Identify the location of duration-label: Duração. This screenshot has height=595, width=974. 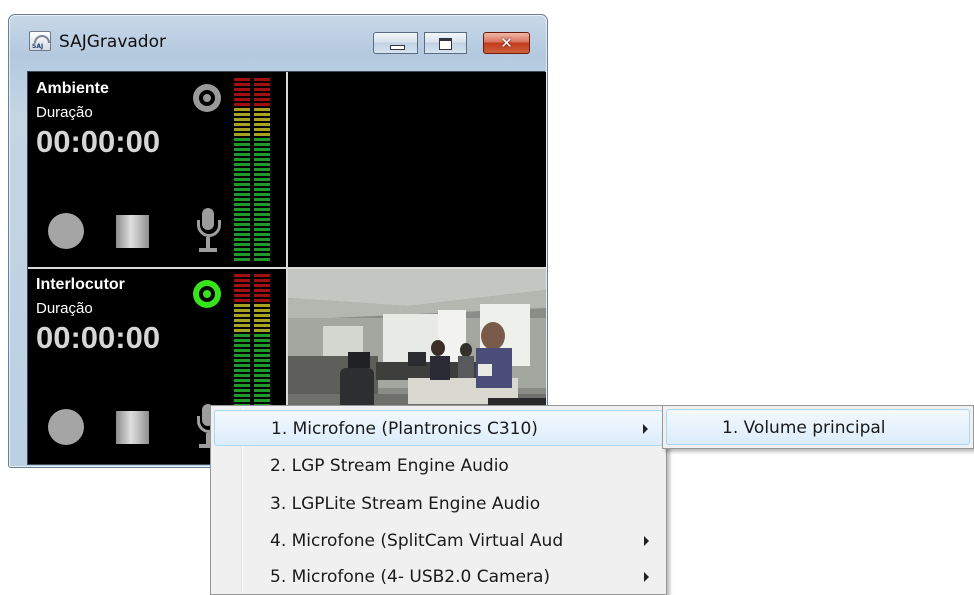
(64, 112).